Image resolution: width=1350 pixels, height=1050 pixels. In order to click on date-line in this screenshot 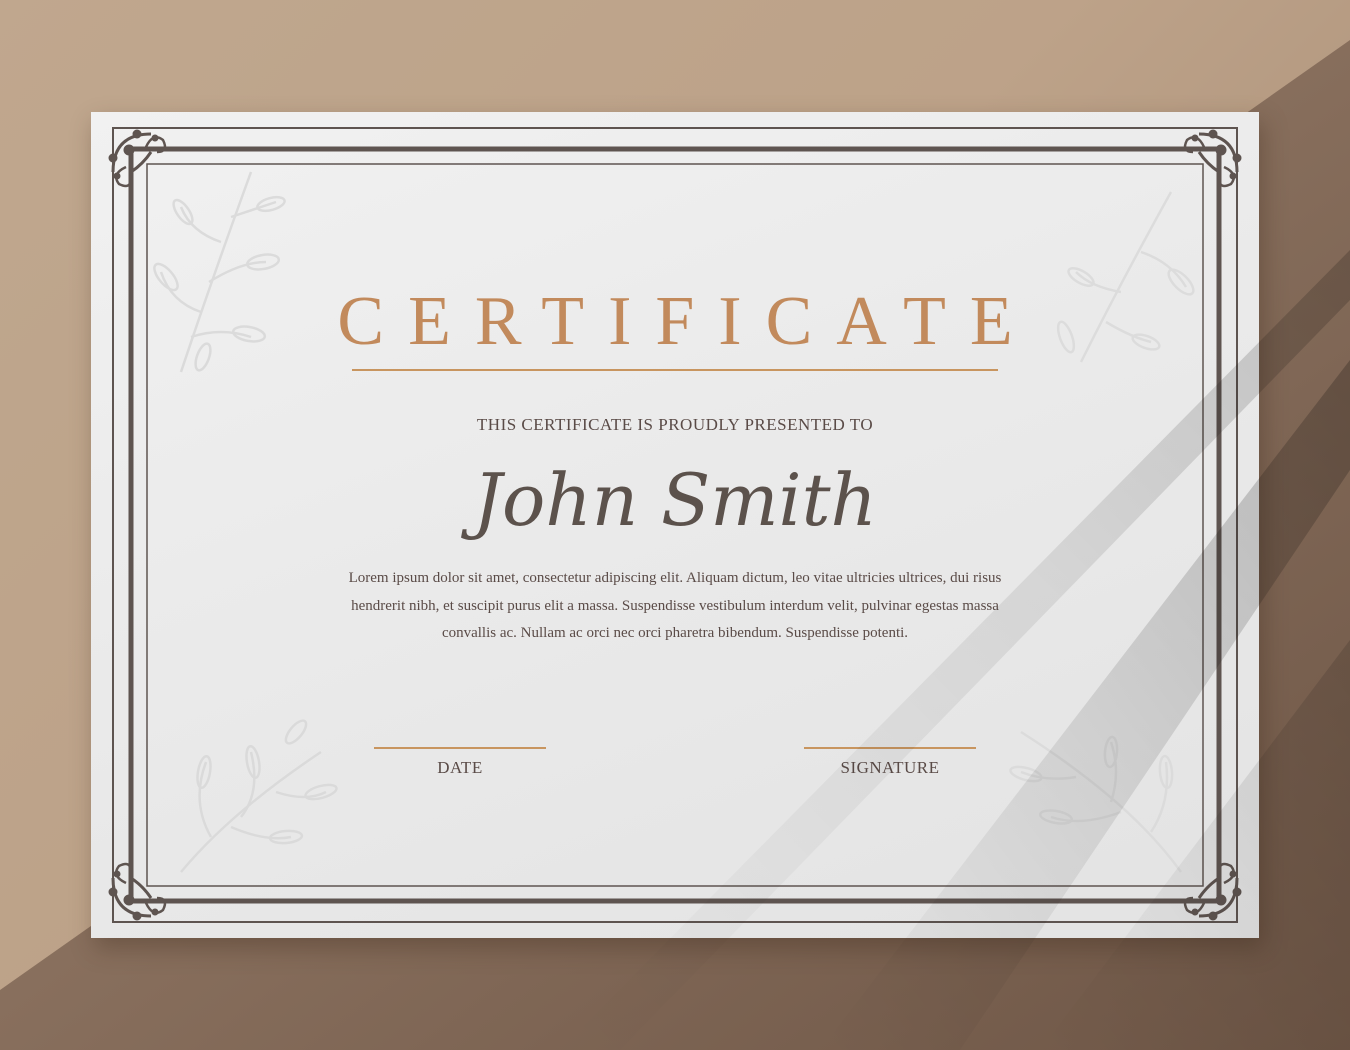, I will do `click(460, 748)`.